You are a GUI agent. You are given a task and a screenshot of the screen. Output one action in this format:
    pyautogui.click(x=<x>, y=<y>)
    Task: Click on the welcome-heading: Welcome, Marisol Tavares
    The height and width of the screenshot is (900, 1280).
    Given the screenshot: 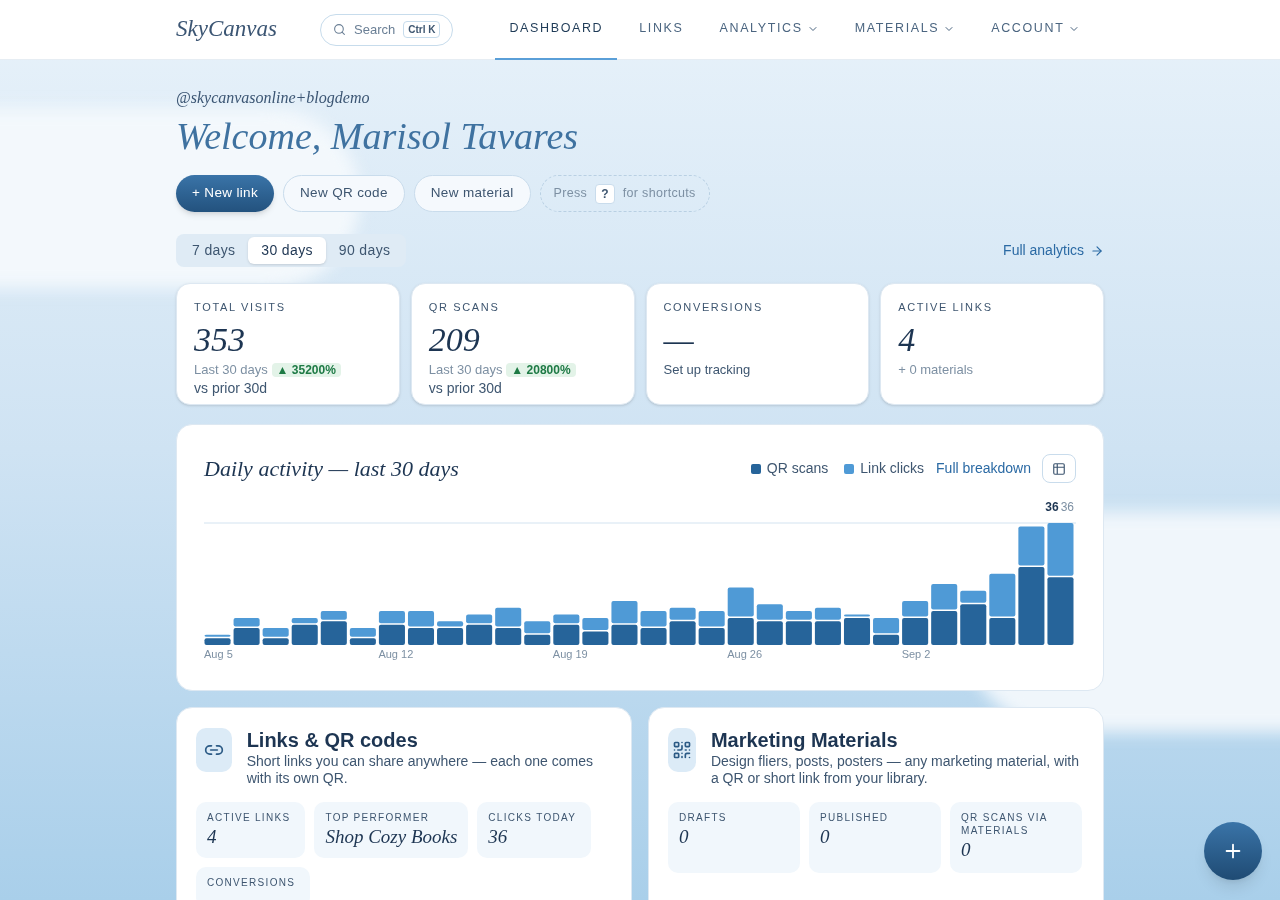 What is the action you would take?
    pyautogui.click(x=378, y=136)
    